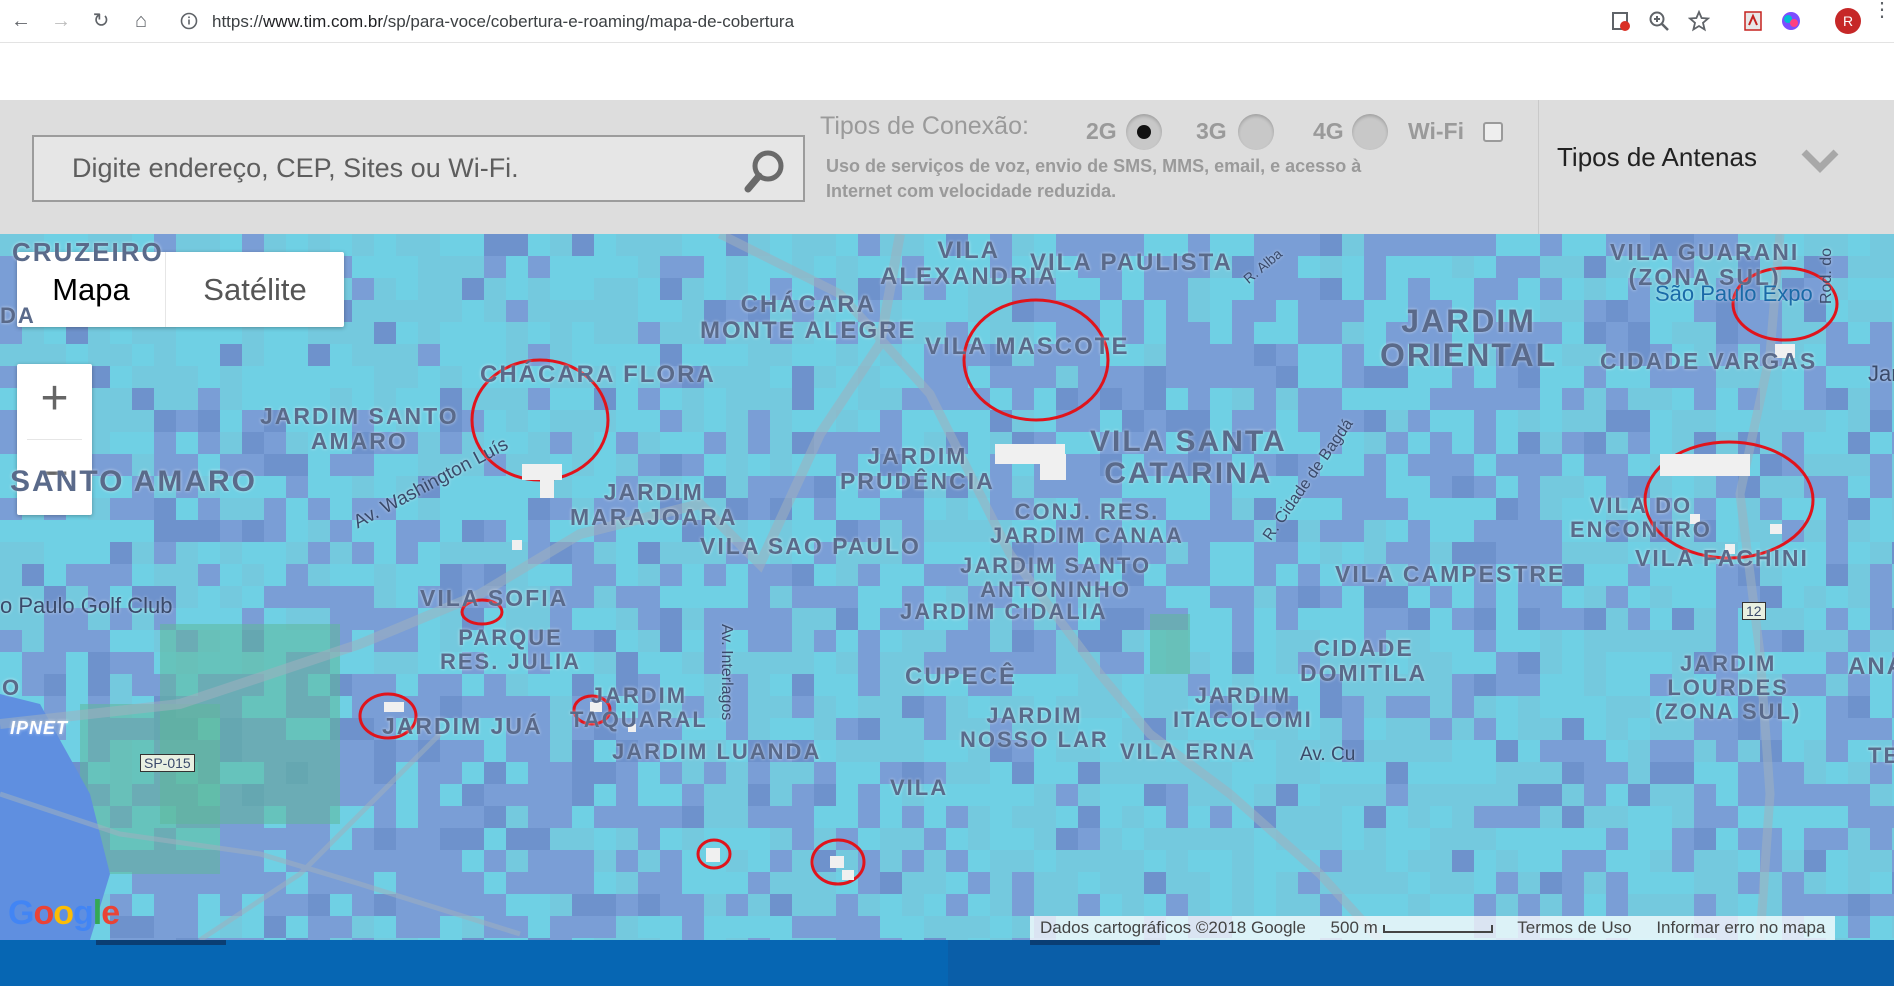  I want to click on map-label: 12, so click(1754, 611).